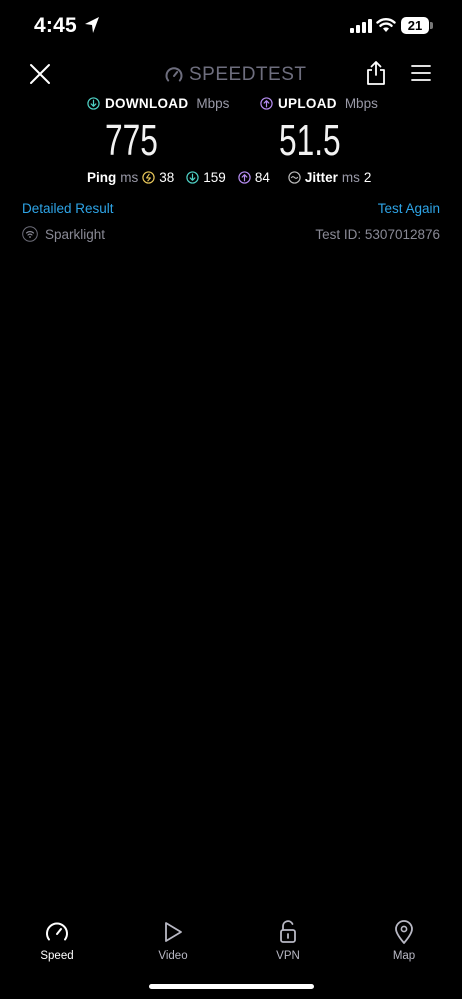 This screenshot has width=462, height=999. I want to click on tab-map: Map, so click(404, 940).